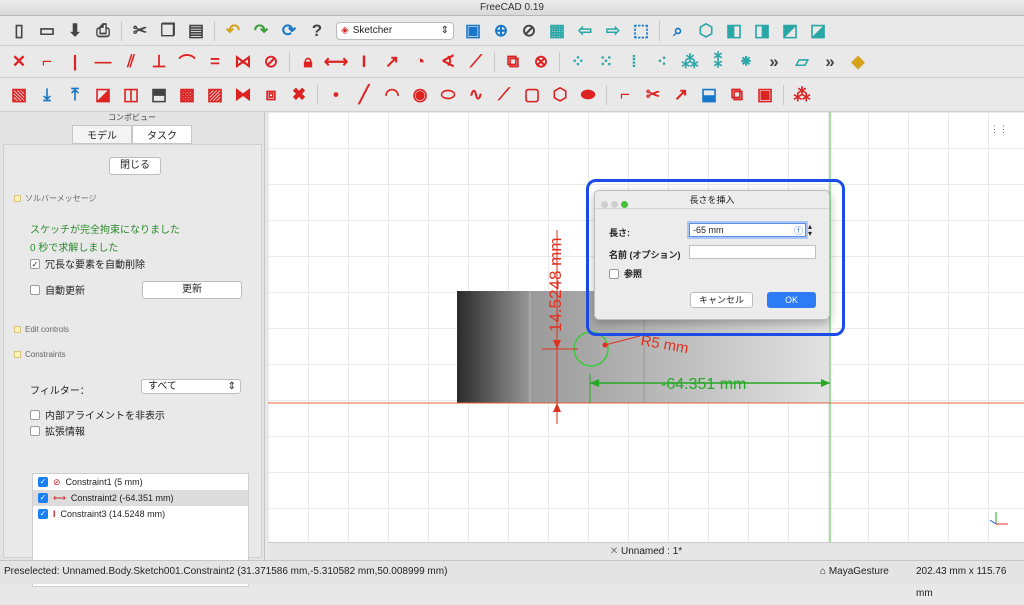 The image size is (1024, 605). I want to click on back-icon: ⇦, so click(585, 31).